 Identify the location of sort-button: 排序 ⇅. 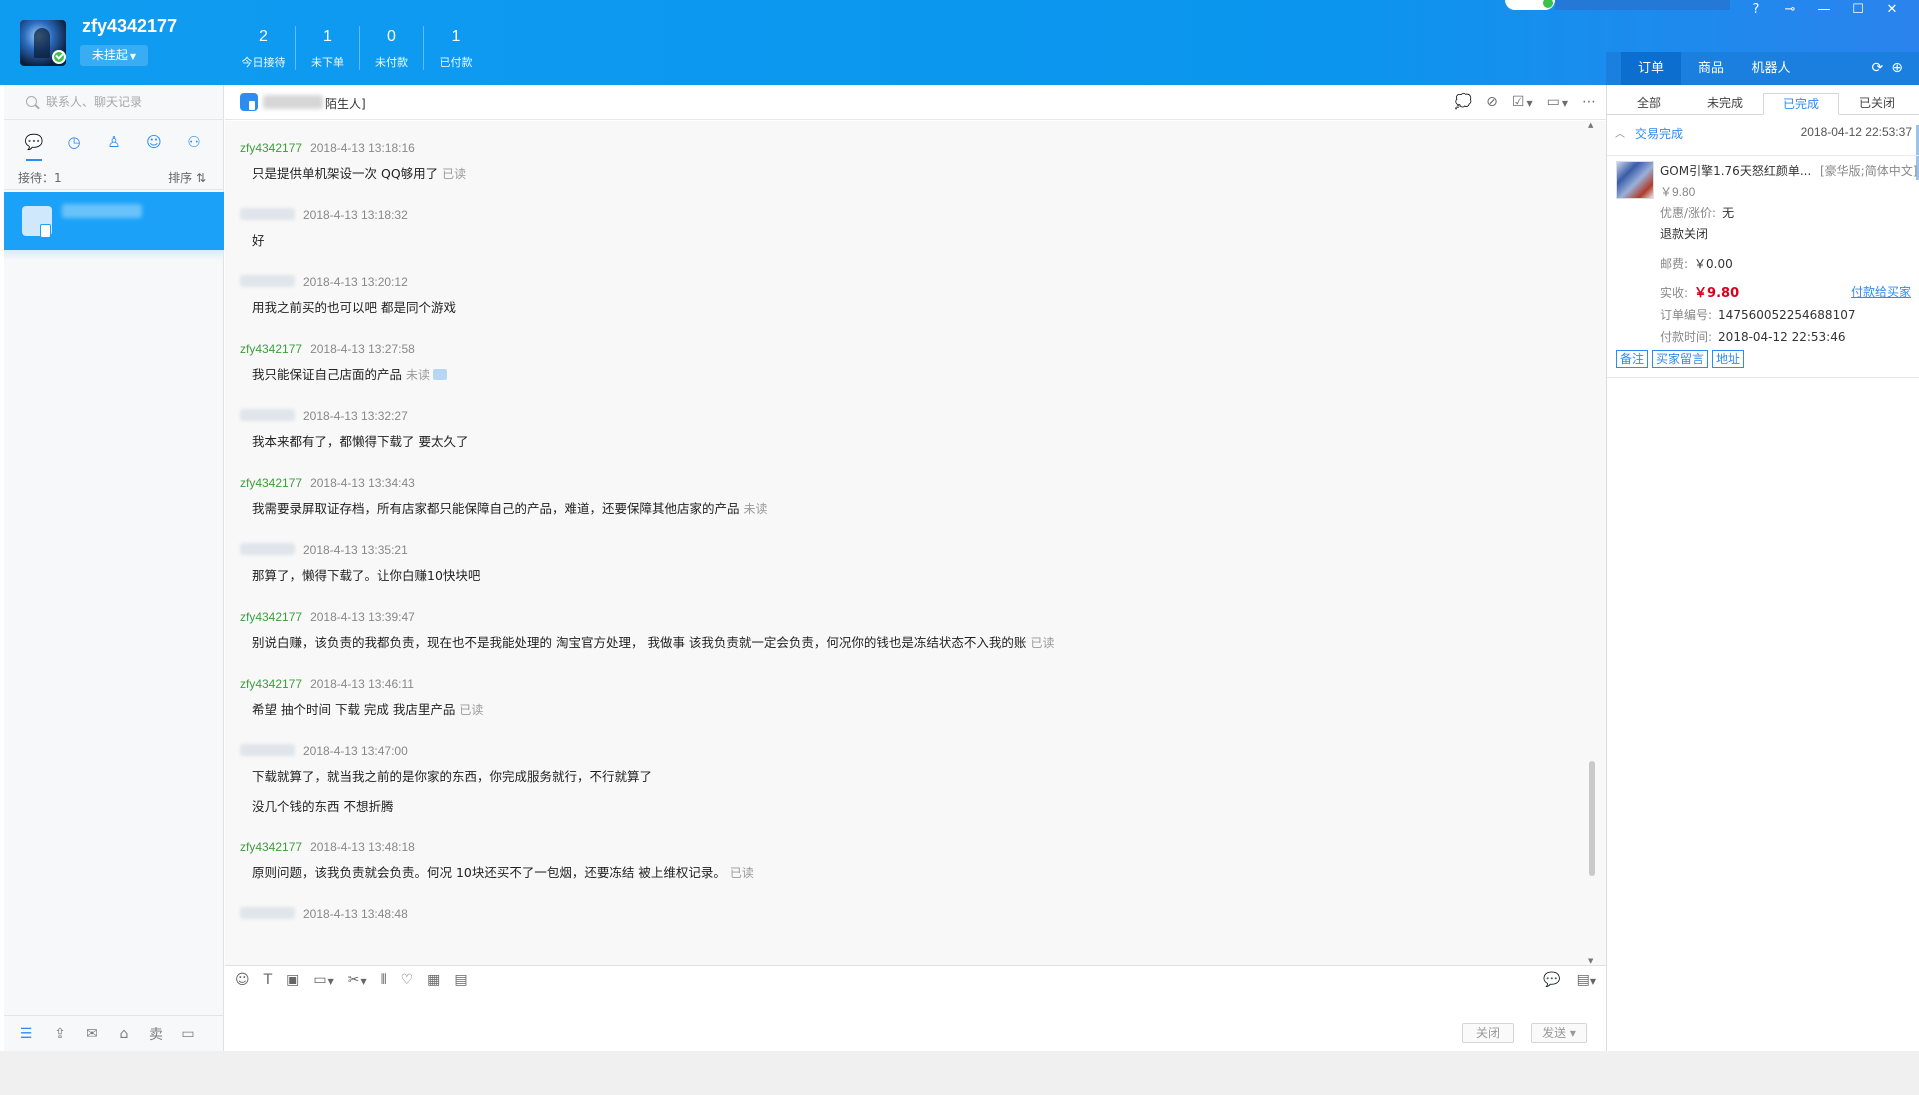
(187, 177).